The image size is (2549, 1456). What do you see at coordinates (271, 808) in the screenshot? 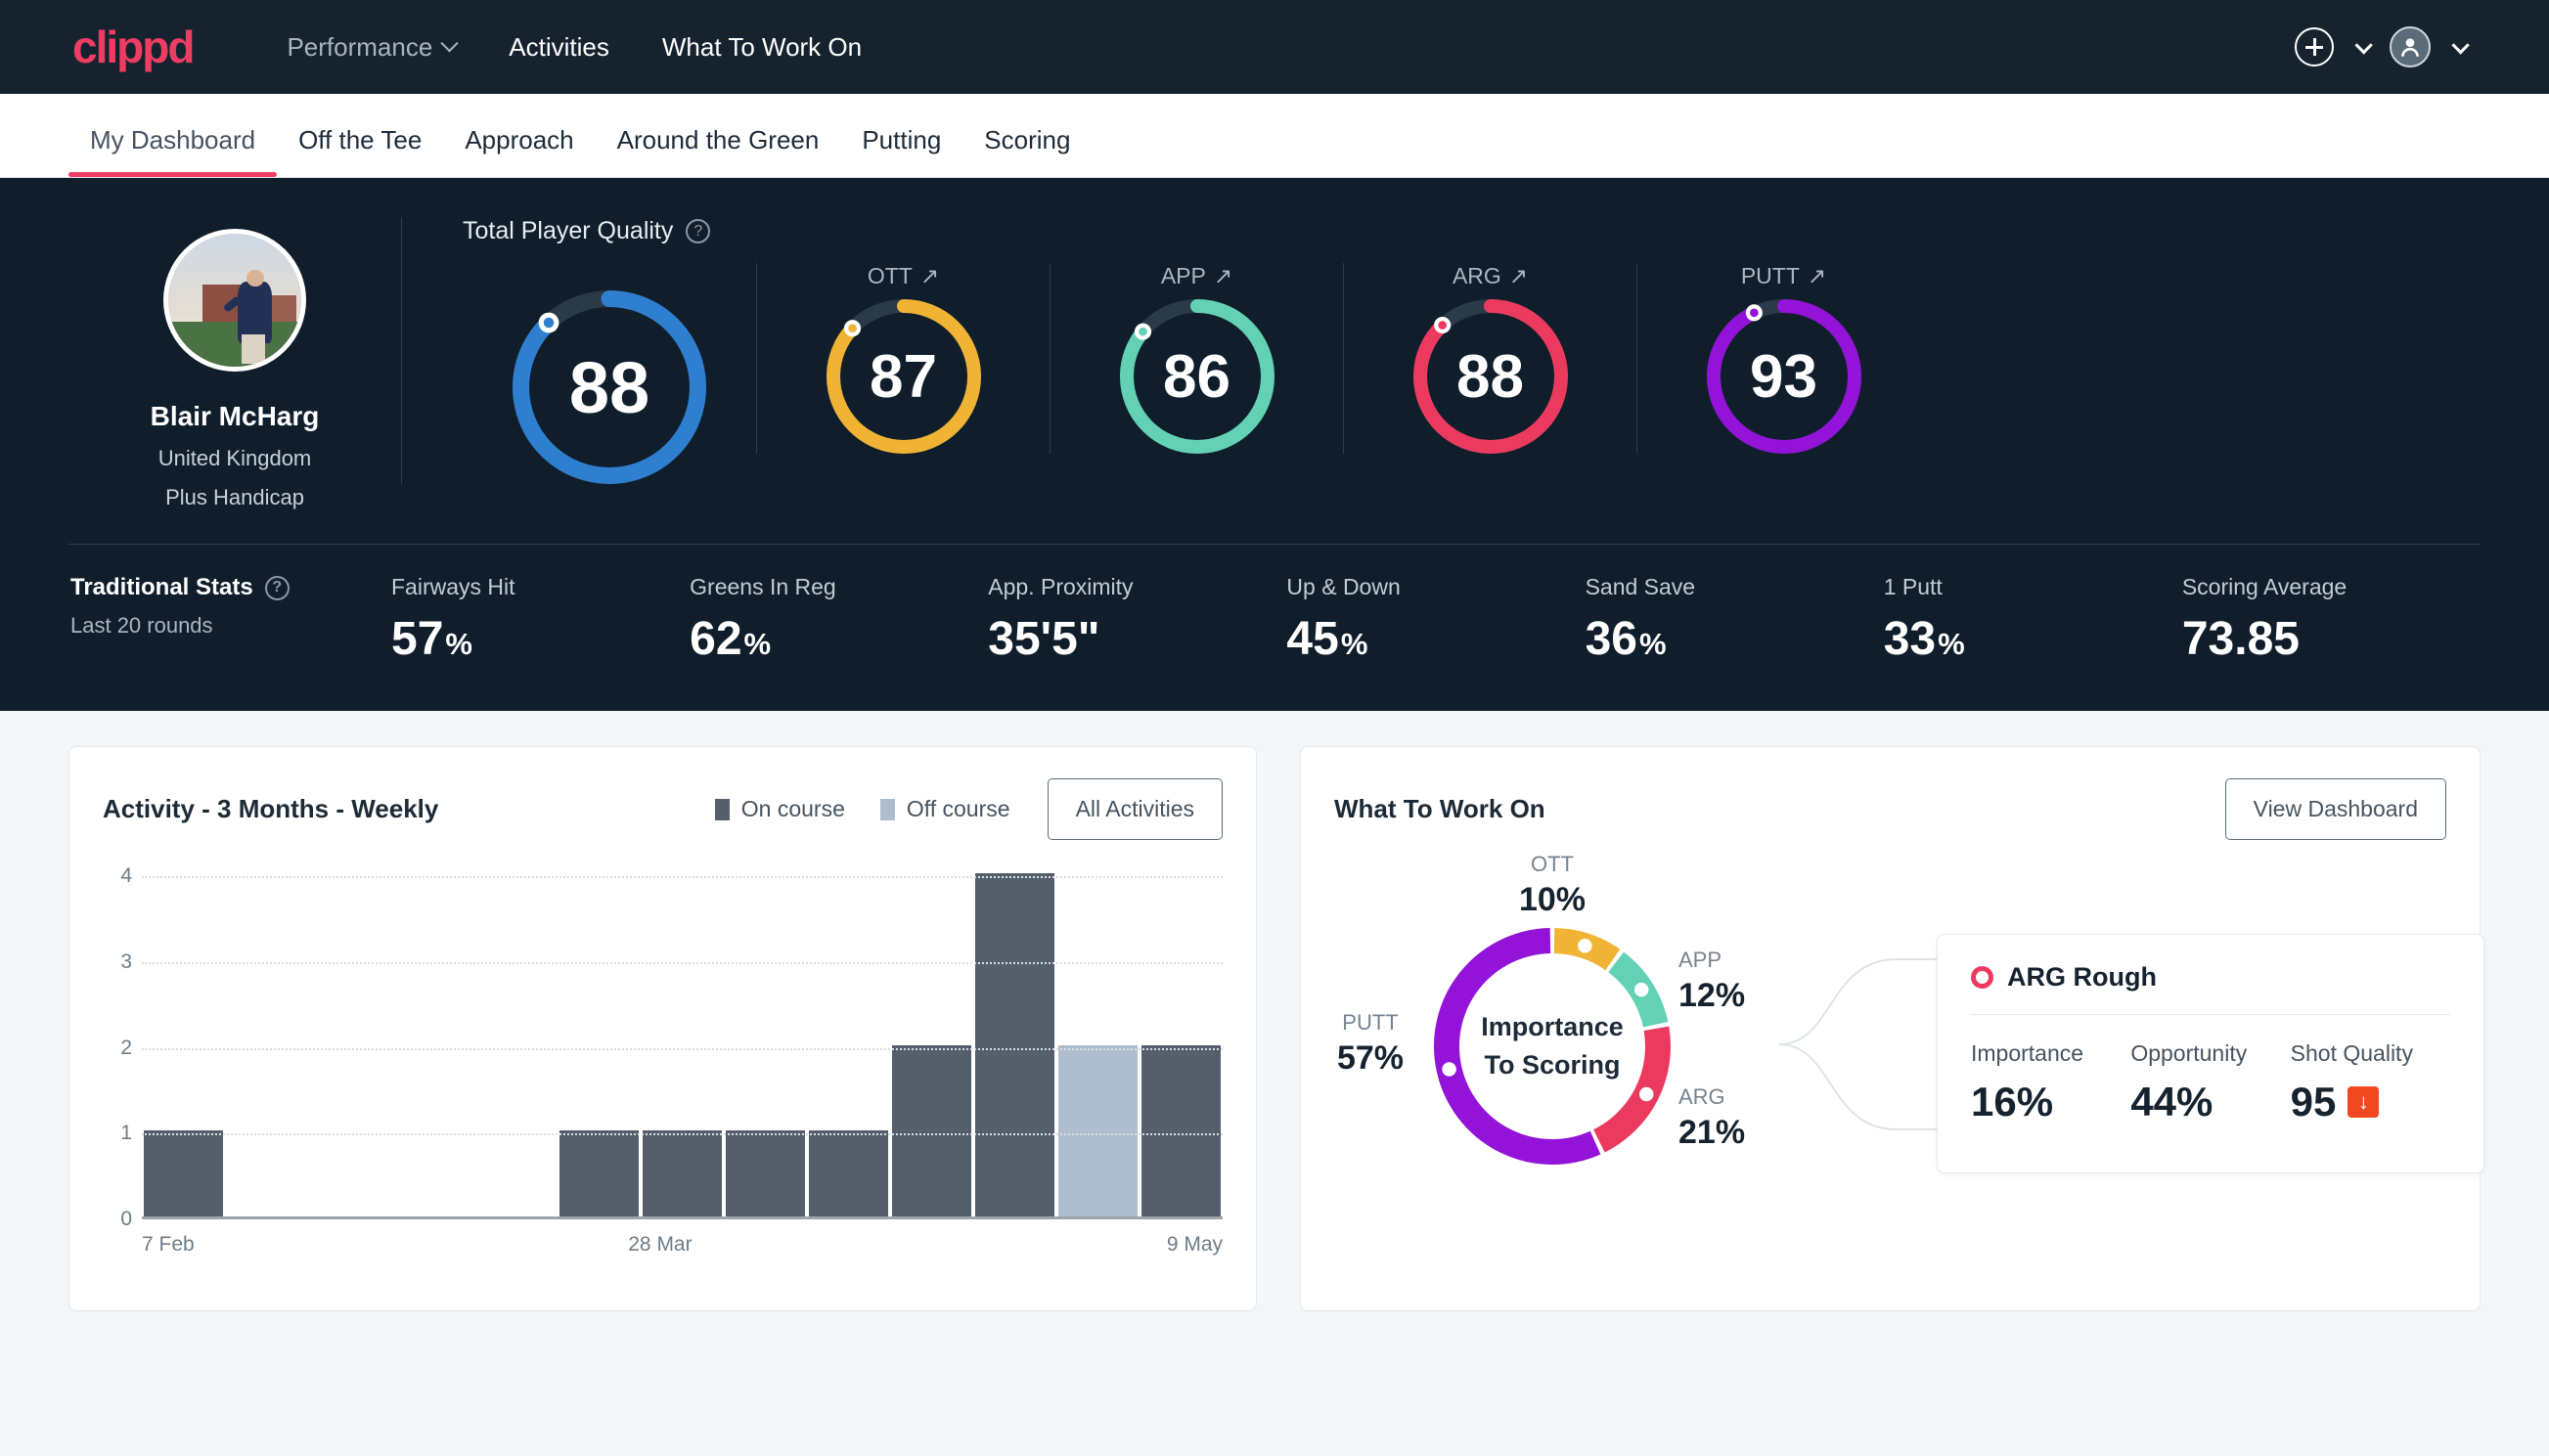
I see `activity-card-title: Activity - 3 Months - Weekly` at bounding box center [271, 808].